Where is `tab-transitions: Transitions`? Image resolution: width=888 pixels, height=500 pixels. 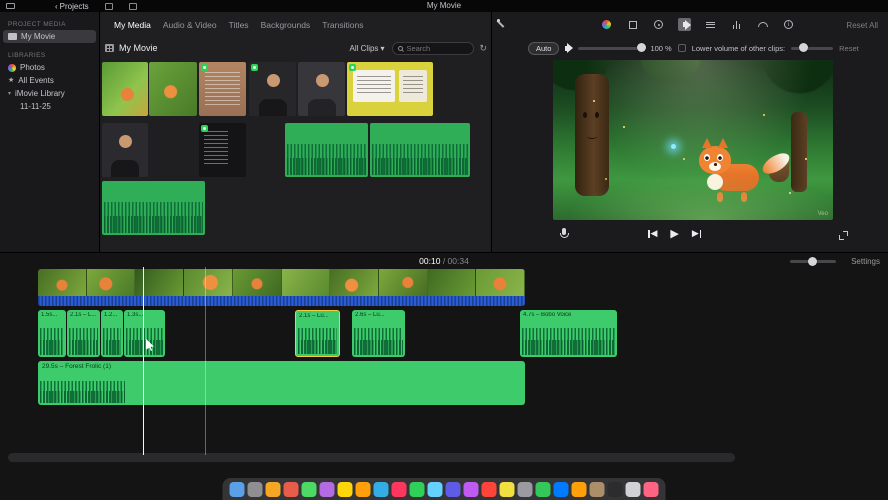 tab-transitions: Transitions is located at coordinates (342, 25).